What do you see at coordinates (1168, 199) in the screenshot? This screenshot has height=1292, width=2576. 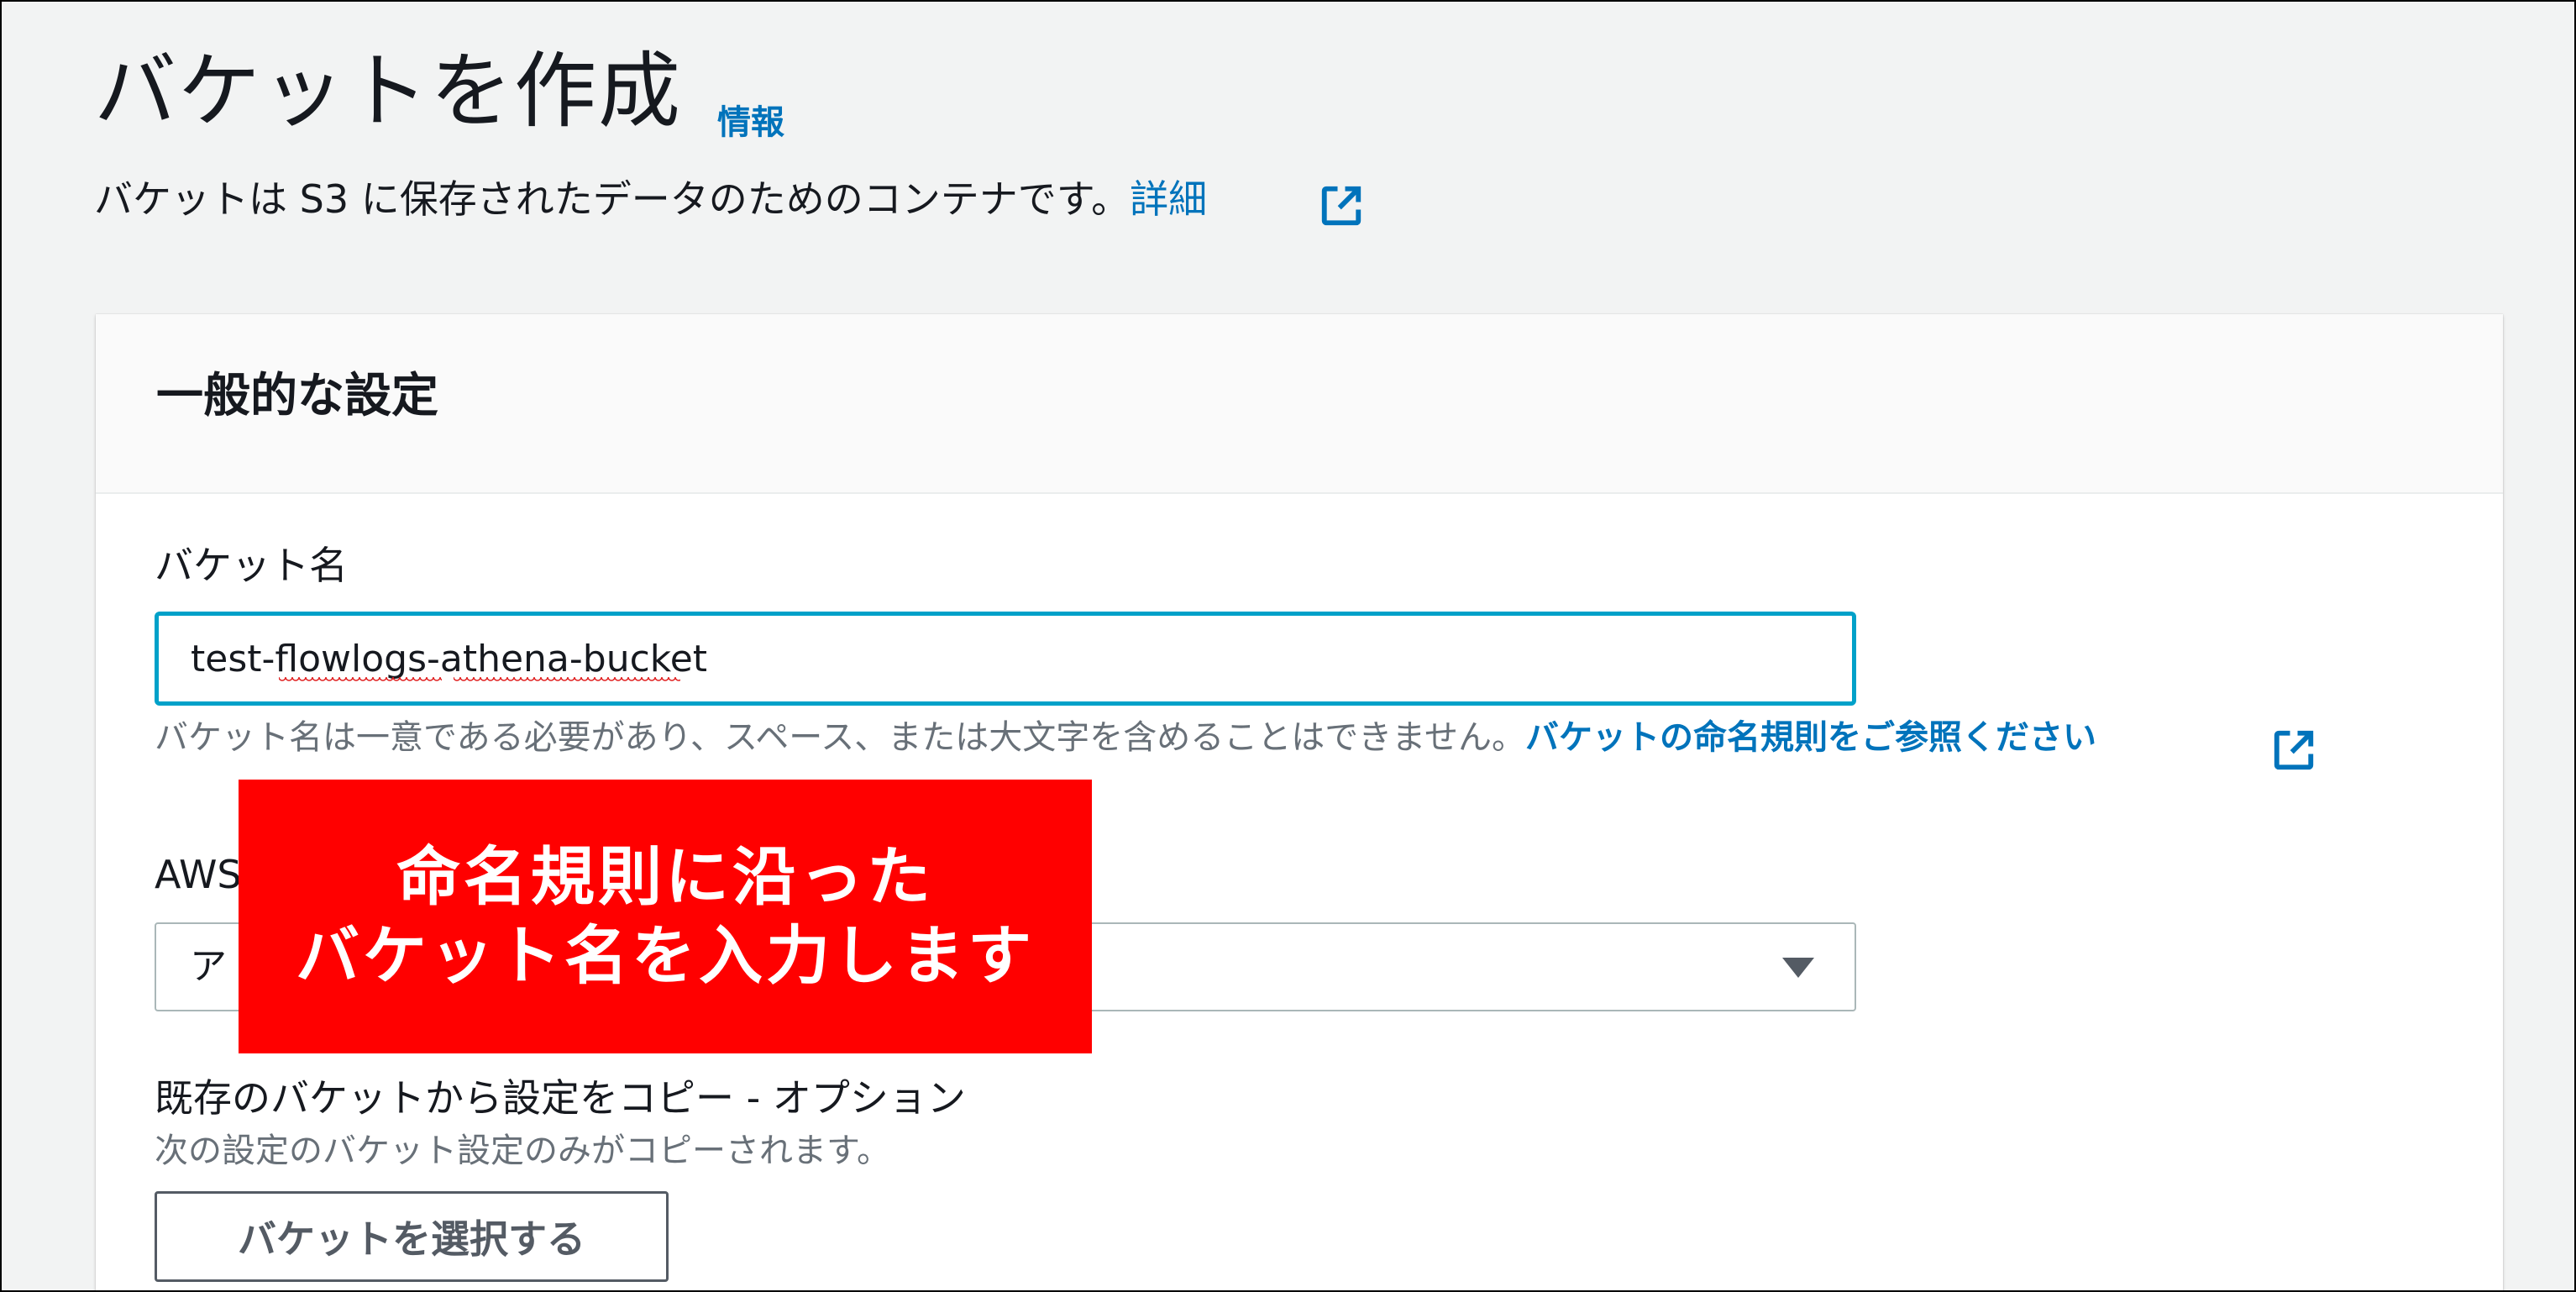 I see `detail-link: 詳細` at bounding box center [1168, 199].